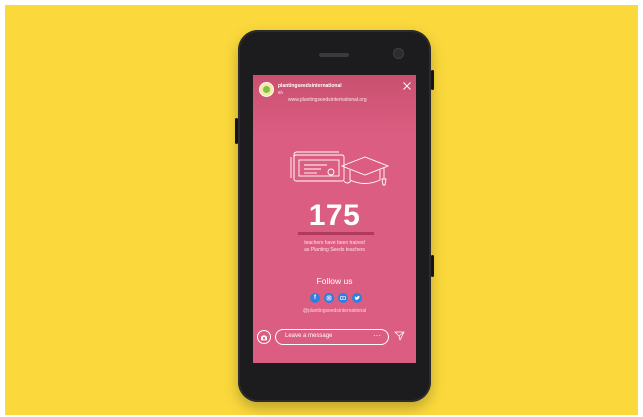 This screenshot has height=417, width=643. Describe the element at coordinates (377, 336) in the screenshot. I see `more-options-icon: ···` at that location.